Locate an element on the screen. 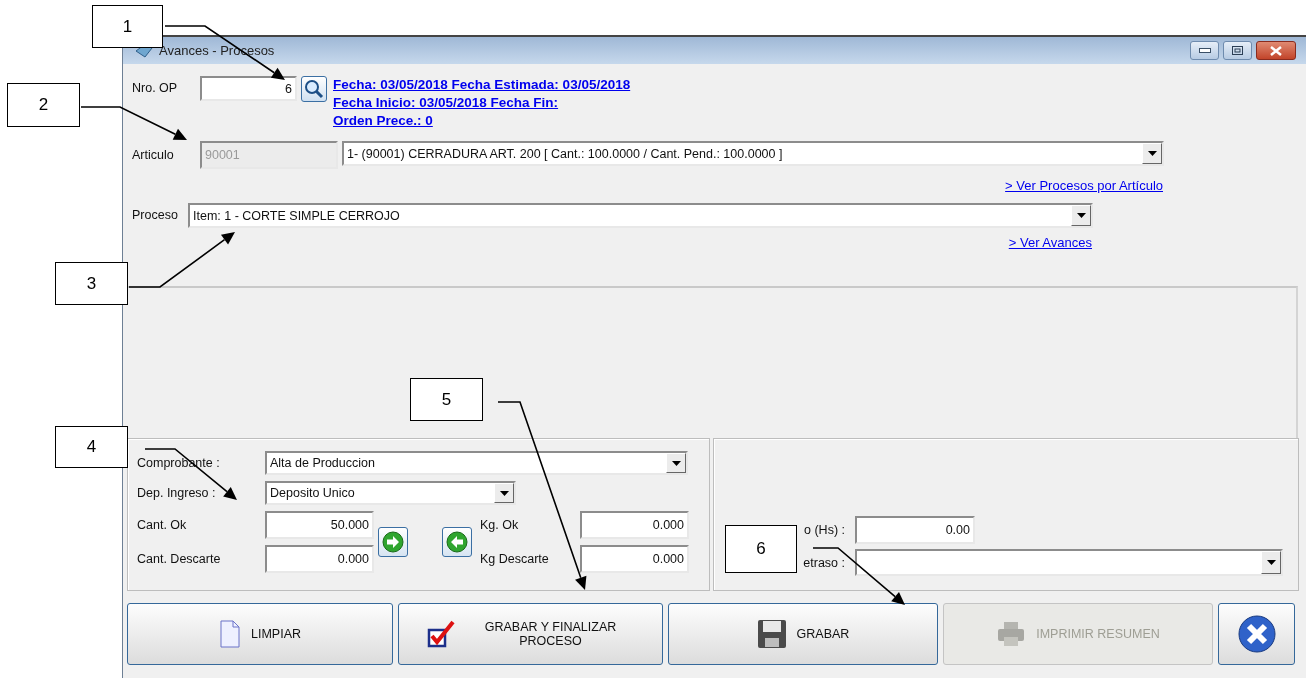 The height and width of the screenshot is (678, 1306). field-label: Articulo is located at coordinates (153, 155).